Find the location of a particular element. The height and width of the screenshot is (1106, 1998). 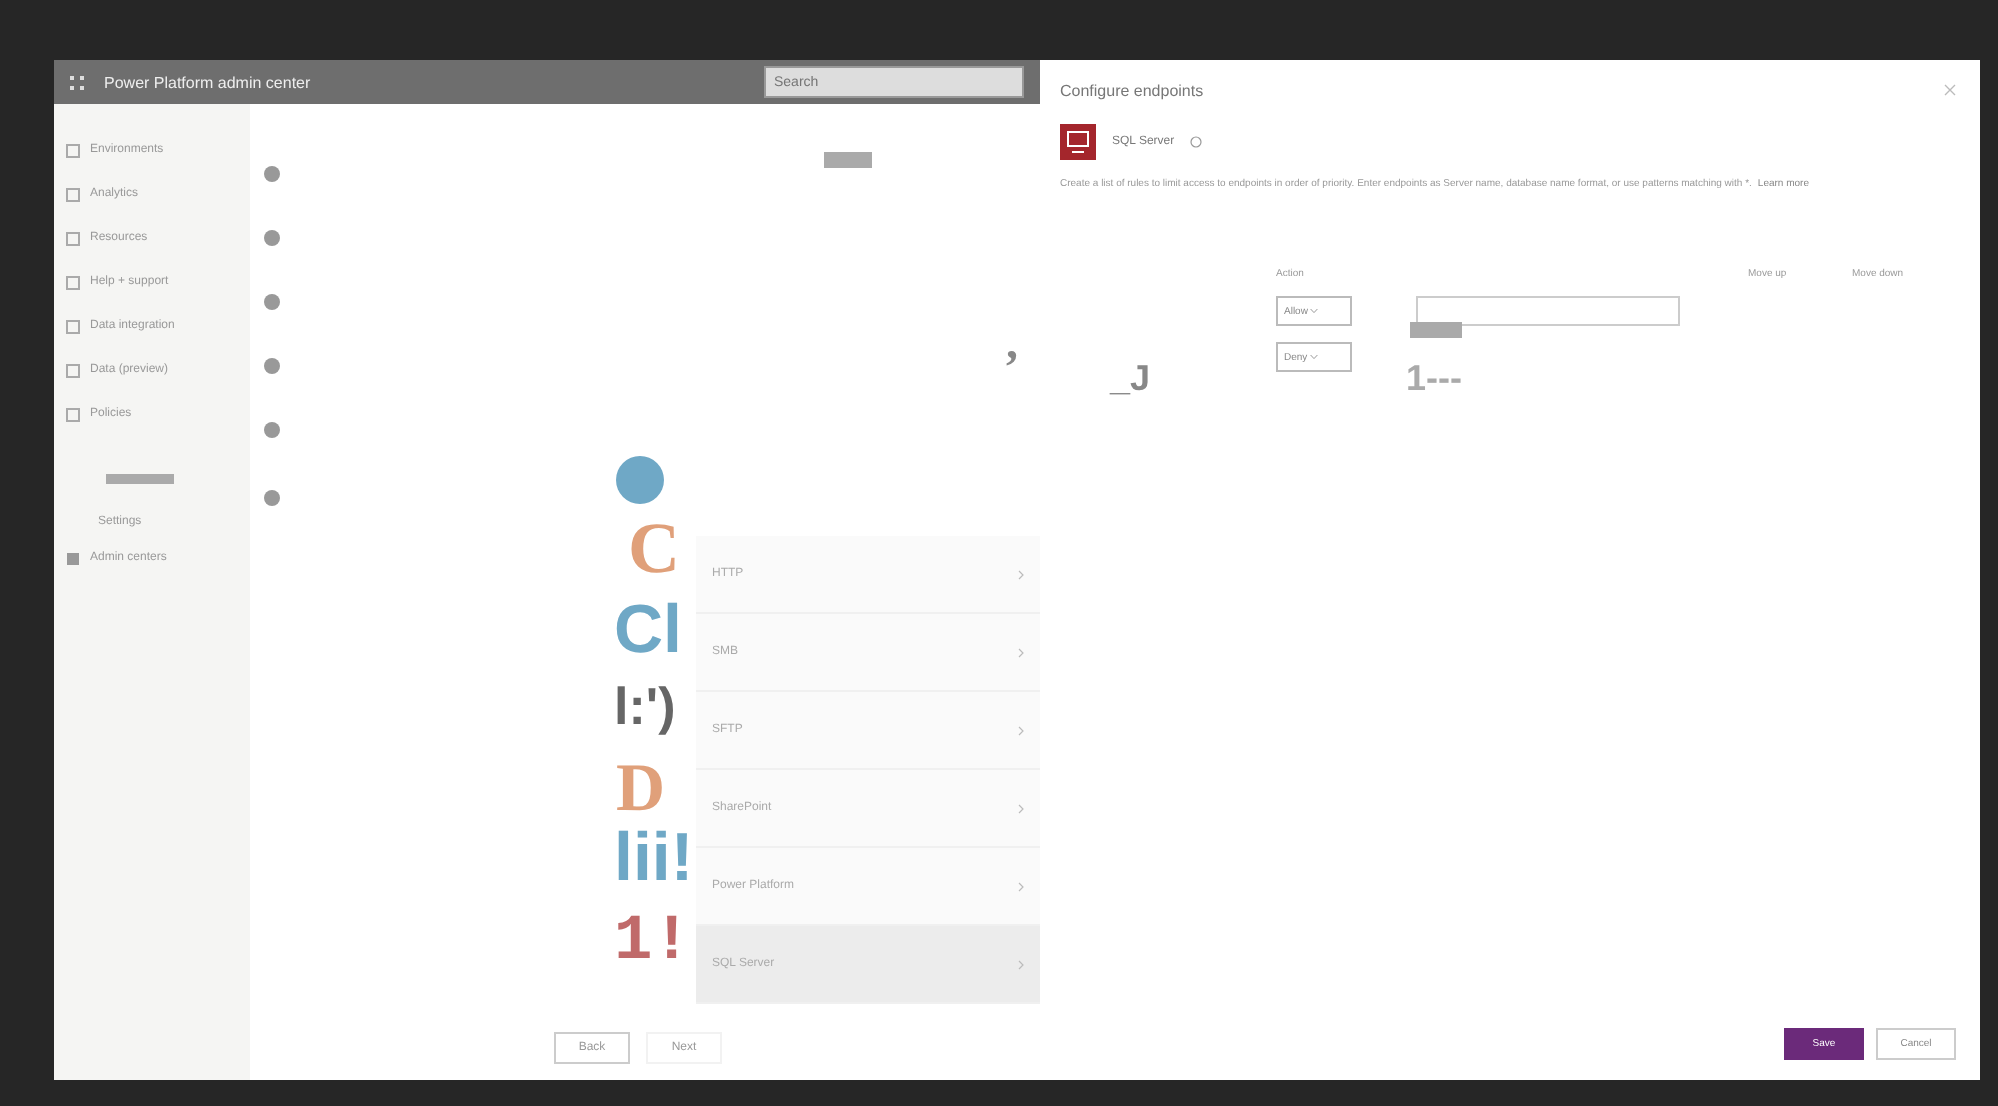

panel-title: Configure endpoints is located at coordinates (1132, 90).